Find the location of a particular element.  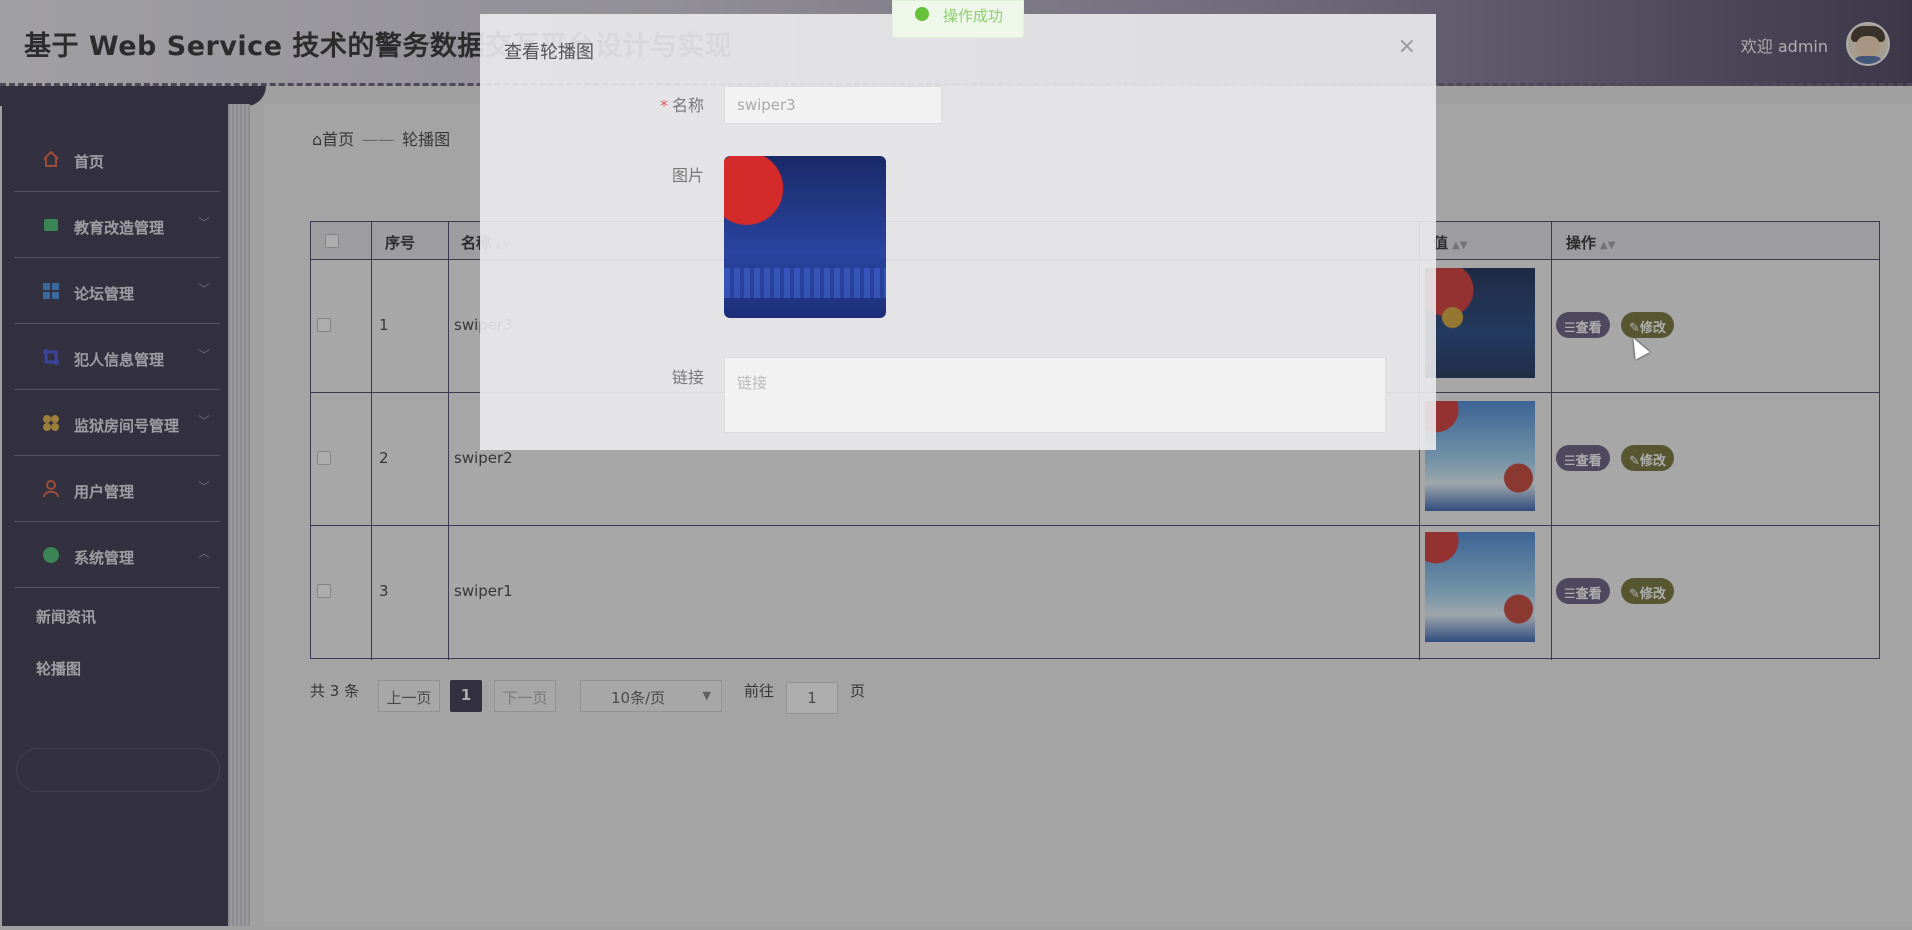

link-textarea: 链接 is located at coordinates (1055, 395).